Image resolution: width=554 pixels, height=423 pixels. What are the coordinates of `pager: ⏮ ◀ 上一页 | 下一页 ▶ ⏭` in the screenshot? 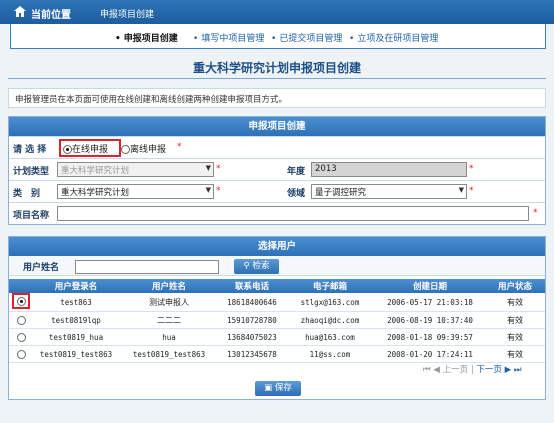 It's located at (472, 370).